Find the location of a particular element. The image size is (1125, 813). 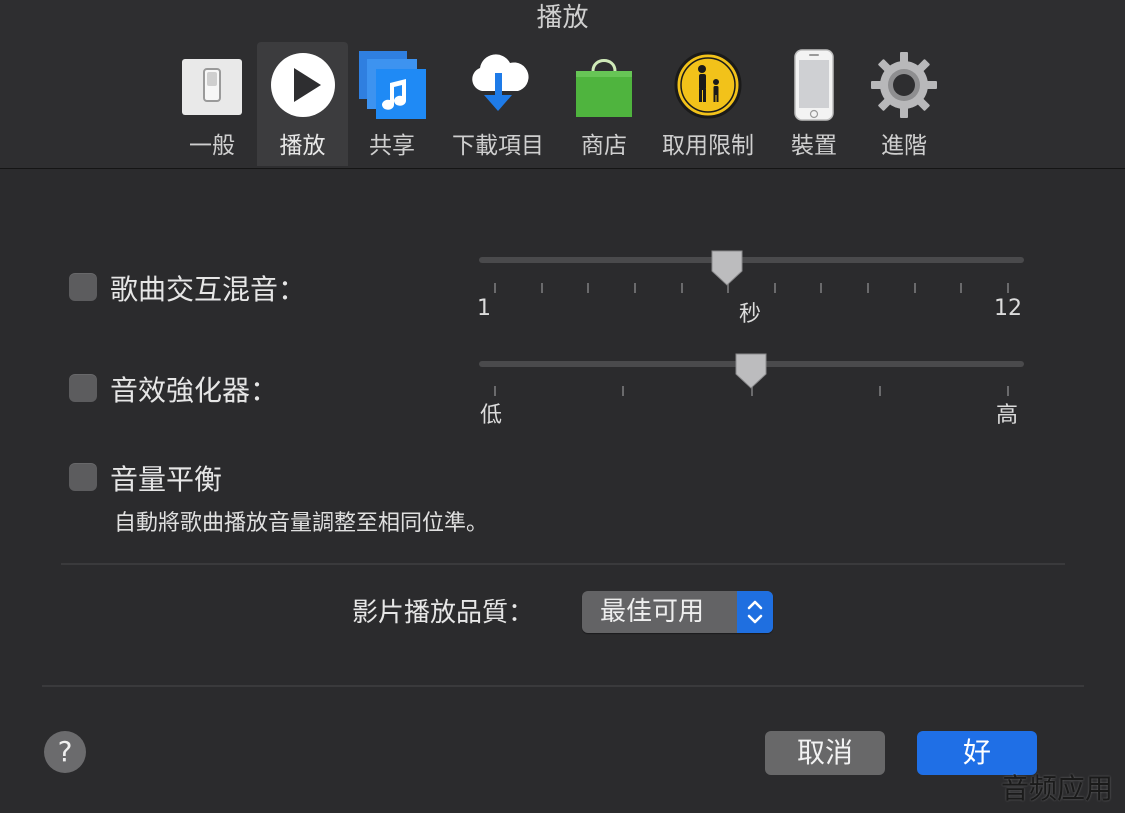

sound-check-description: 自動將歌曲播放音量調整至相同位準。 is located at coordinates (301, 523).